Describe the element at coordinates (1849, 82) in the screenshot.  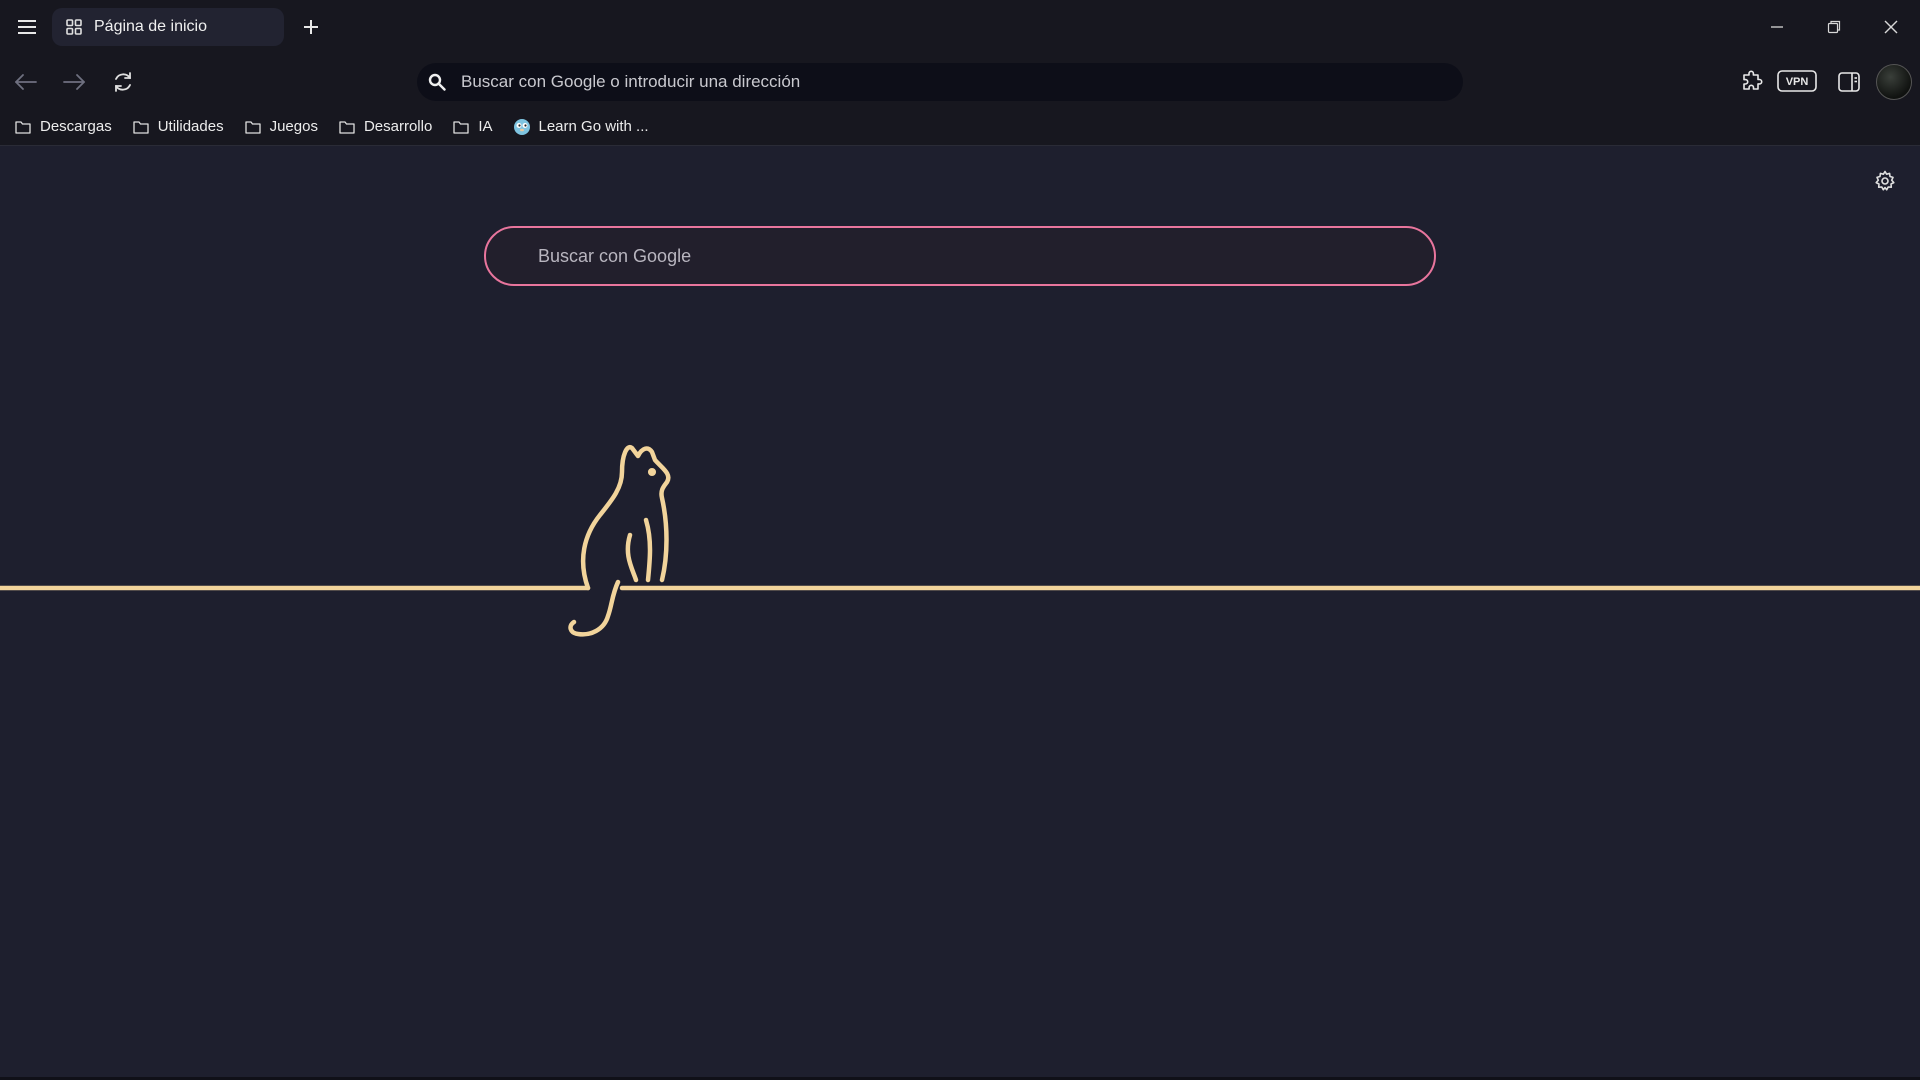
I see `sidebar-toggle-icon` at that location.